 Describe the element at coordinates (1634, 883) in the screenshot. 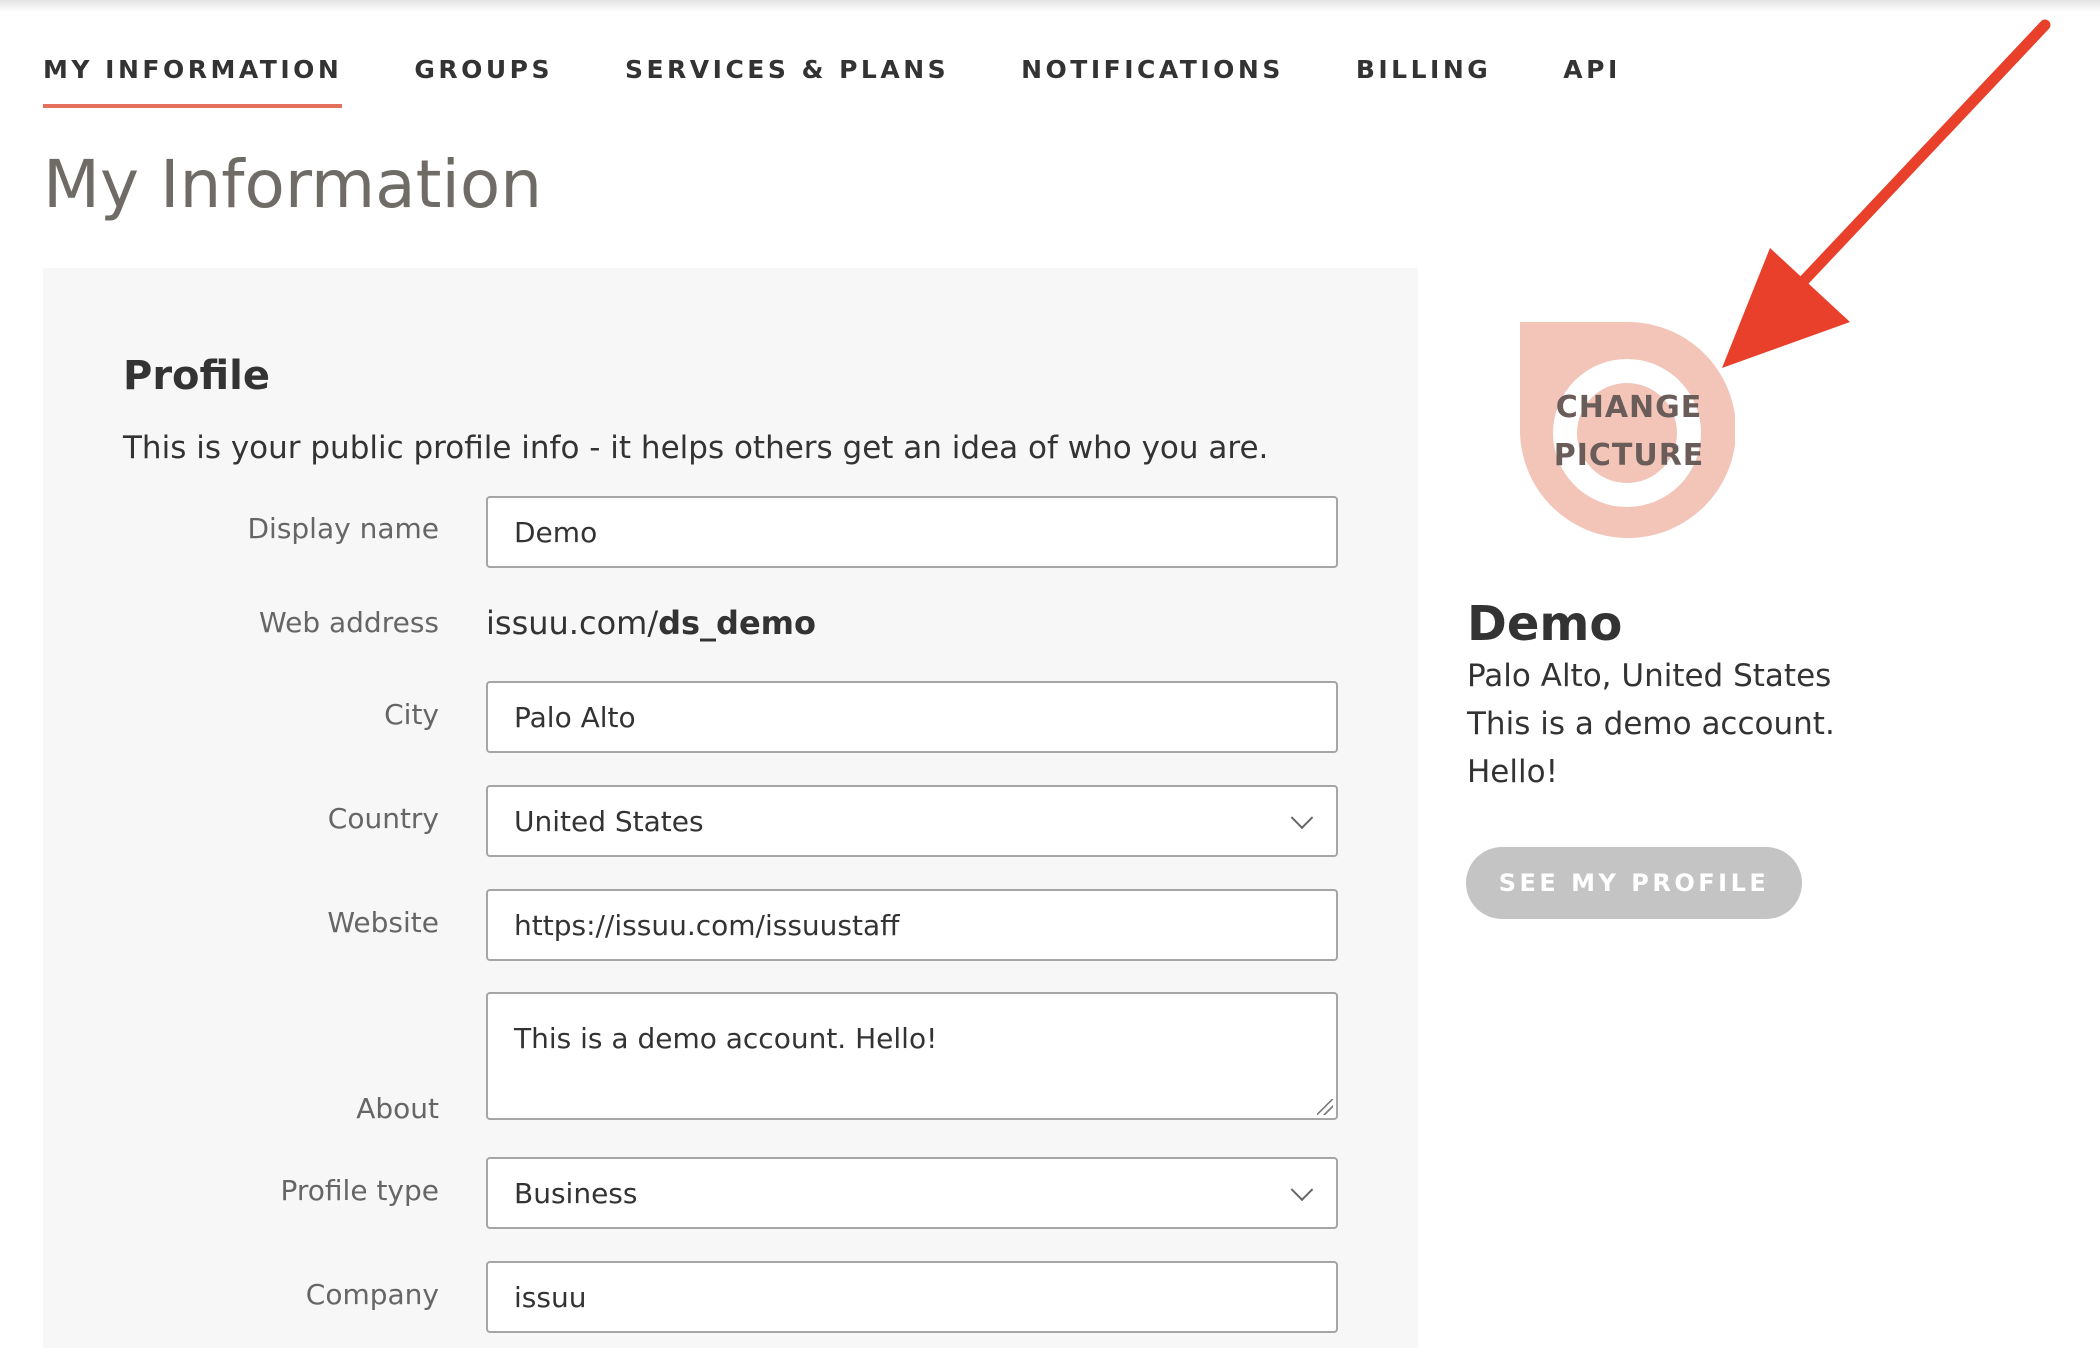

I see `see-my-profile-button: SEE MY PROFILE` at that location.